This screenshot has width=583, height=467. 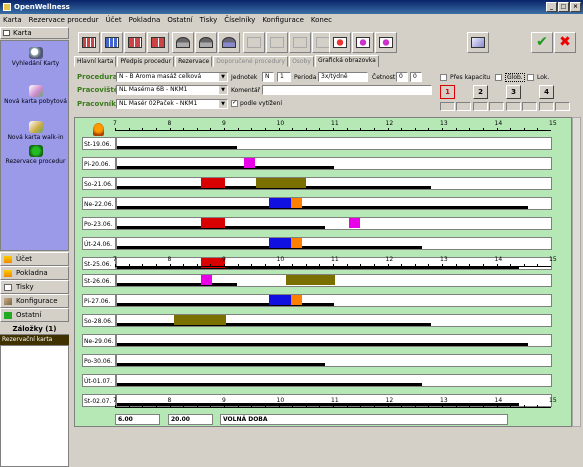 I want to click on pres-kapacitu-checkbox, so click(x=443, y=77).